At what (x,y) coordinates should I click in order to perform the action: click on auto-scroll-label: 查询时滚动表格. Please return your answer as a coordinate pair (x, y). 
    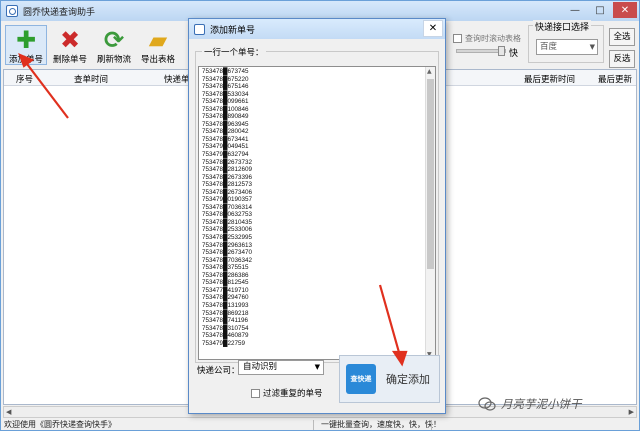
    Looking at the image, I should click on (493, 38).